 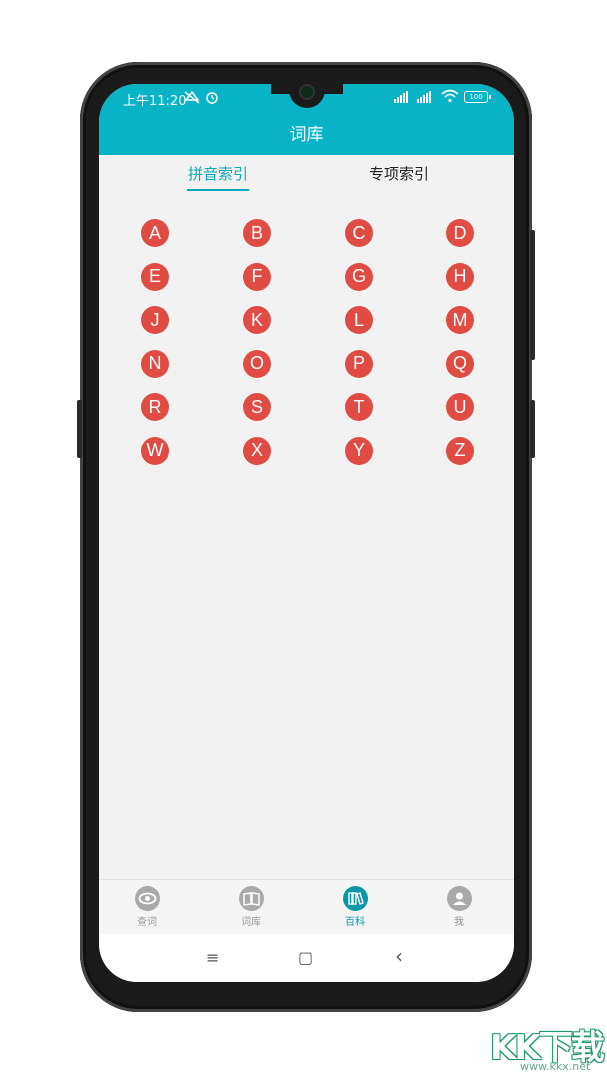 What do you see at coordinates (359, 320) in the screenshot?
I see `letter-button-l: L` at bounding box center [359, 320].